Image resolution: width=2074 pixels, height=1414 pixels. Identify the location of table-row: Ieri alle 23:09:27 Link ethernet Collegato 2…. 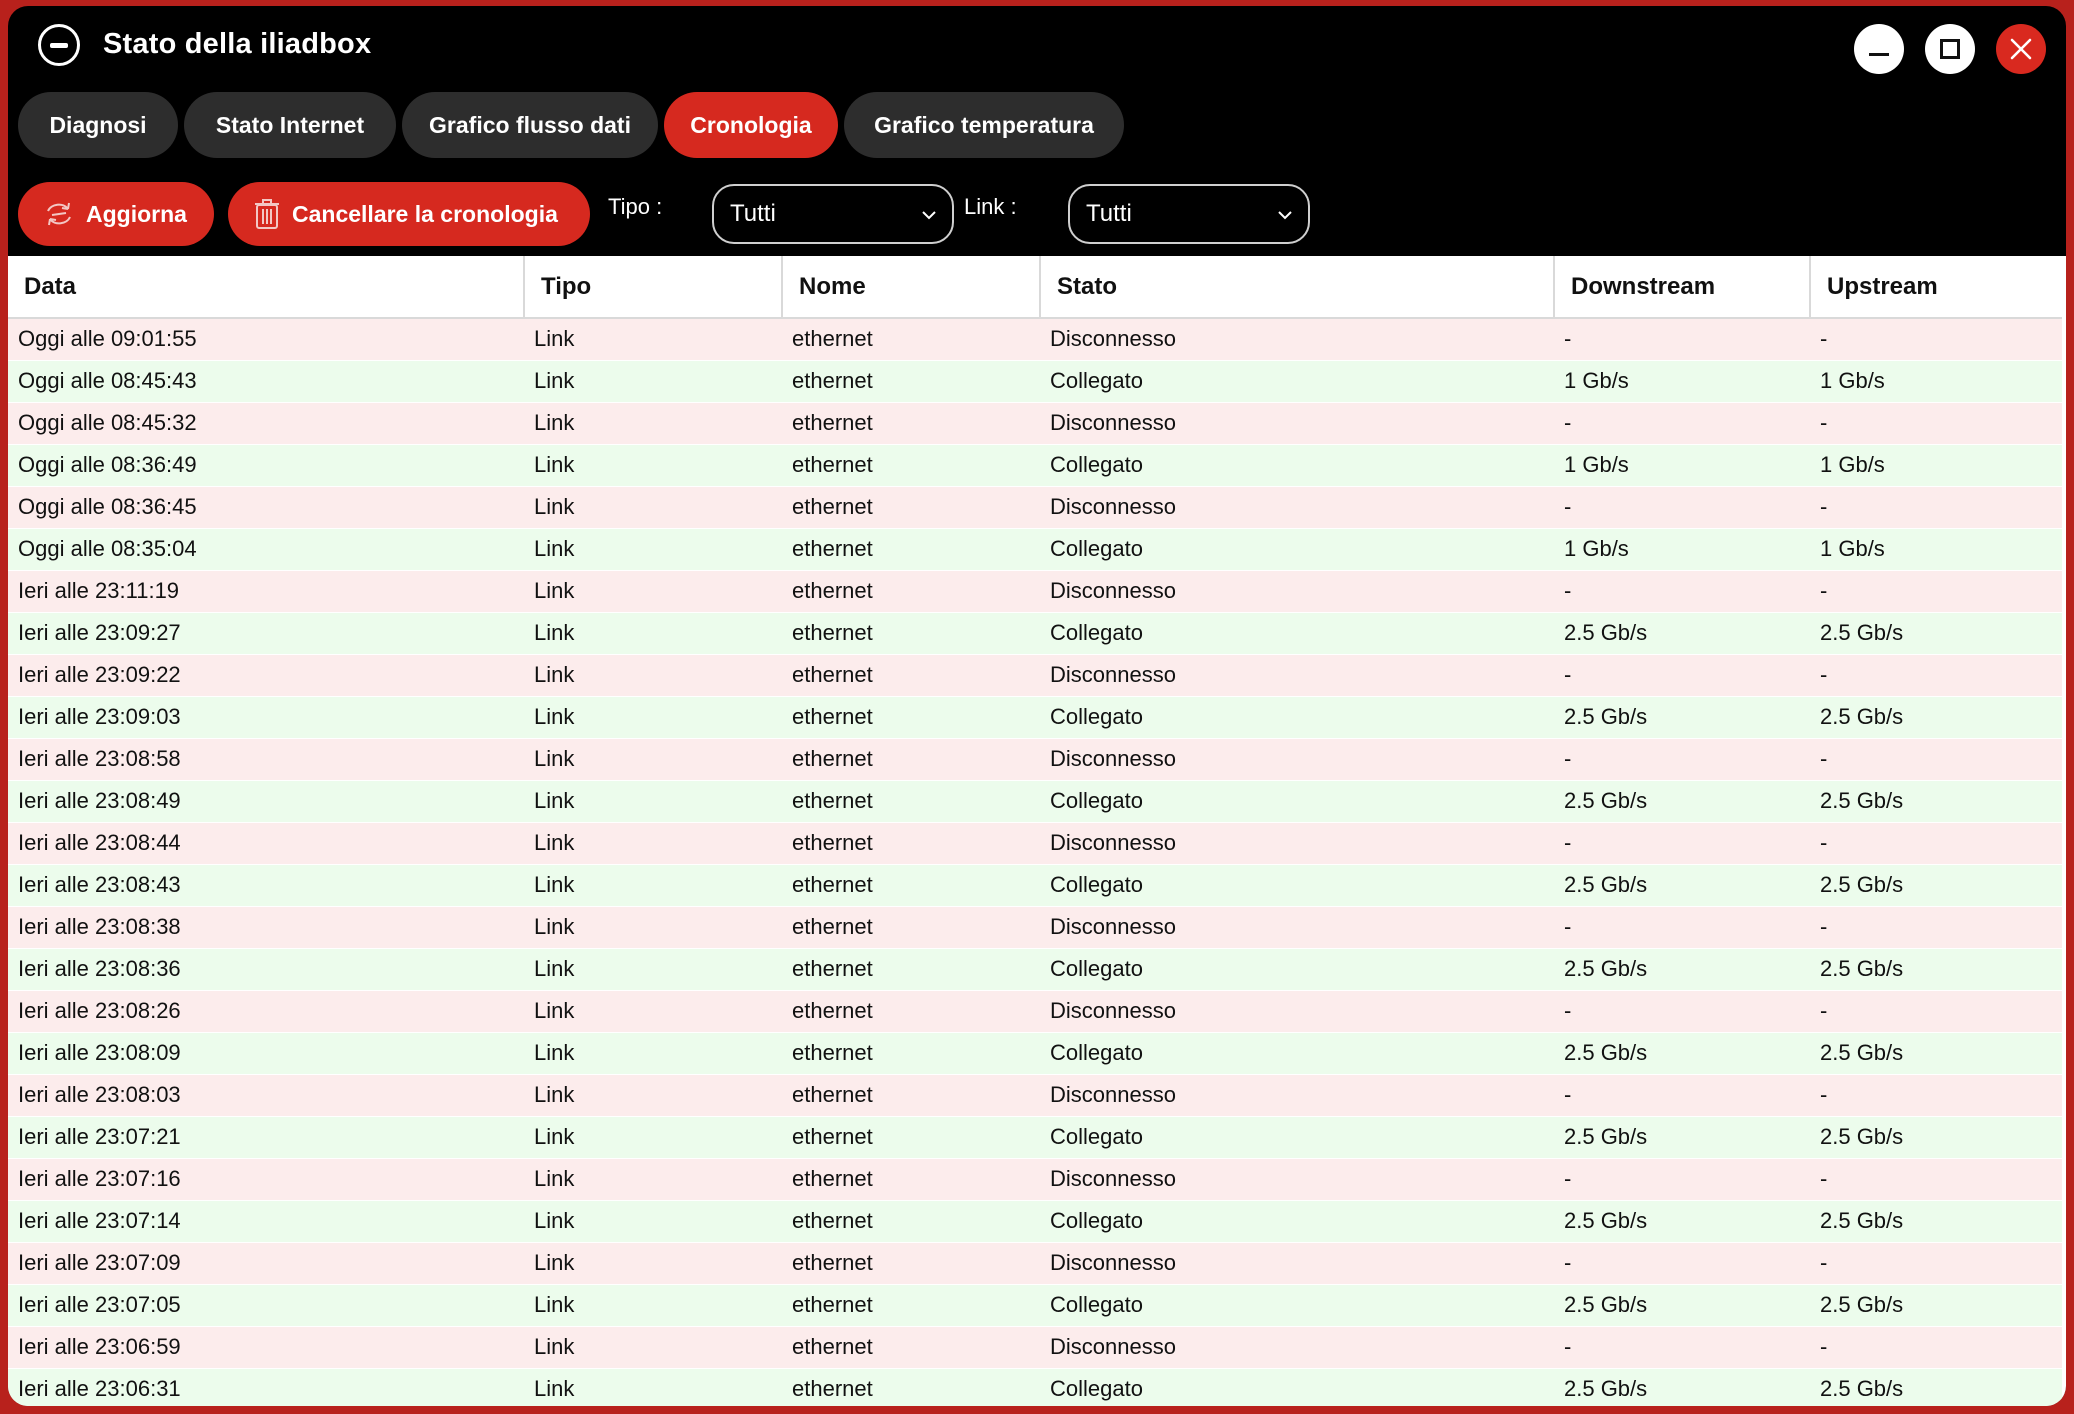
(1035, 633).